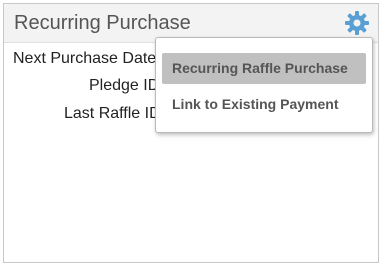 The height and width of the screenshot is (270, 389). I want to click on gear-icon, so click(357, 23).